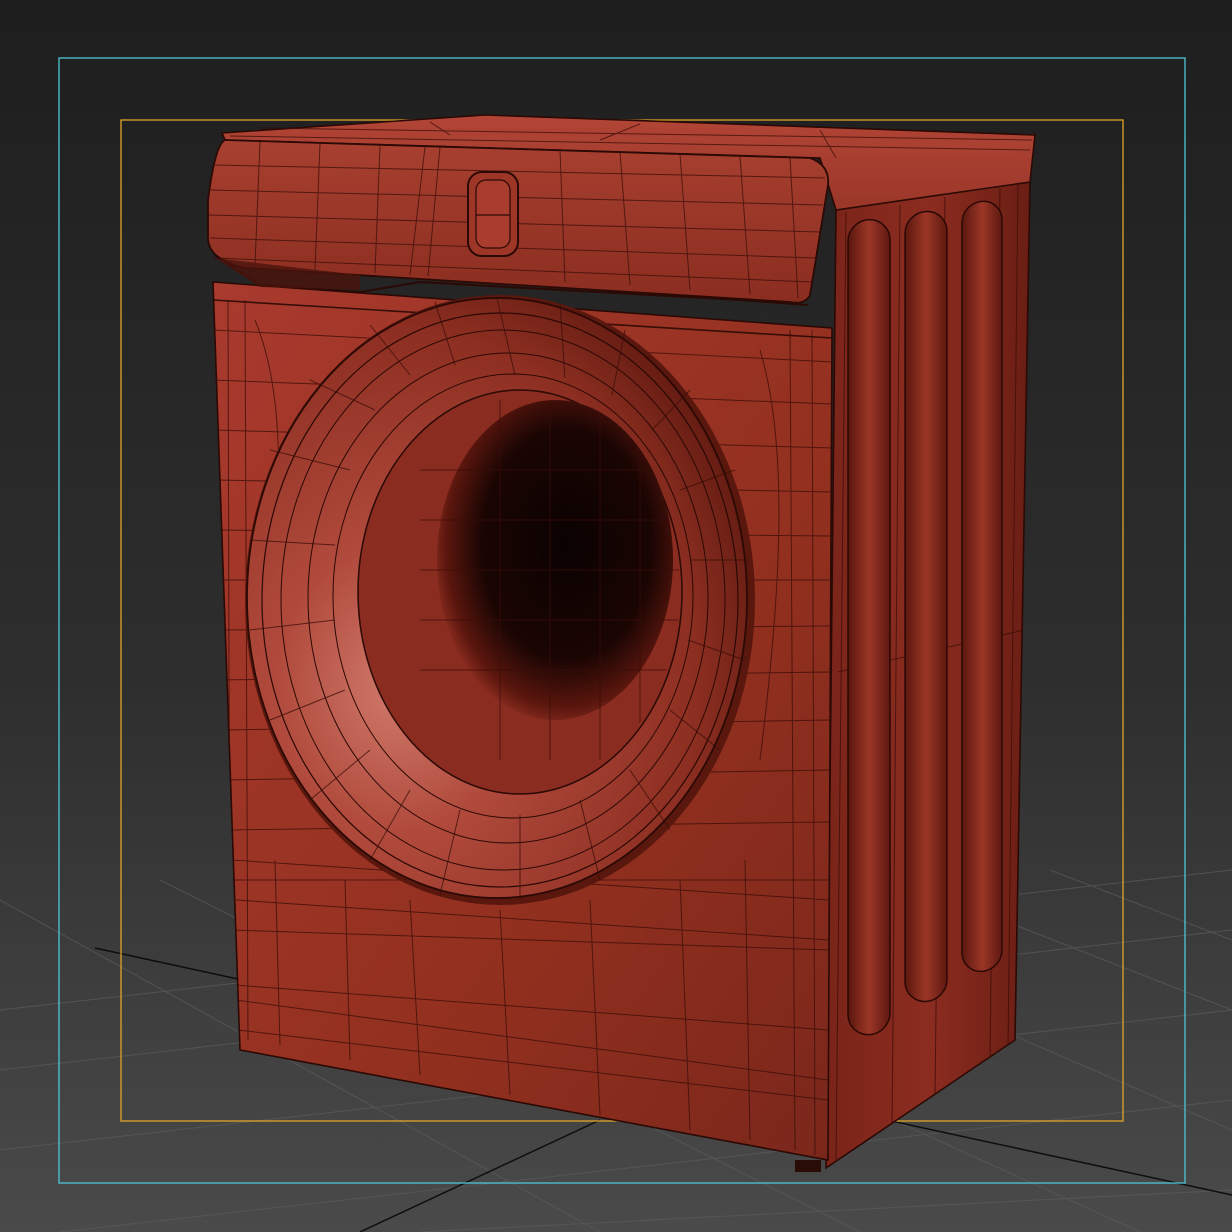  I want to click on foot-right, so click(808, 1166).